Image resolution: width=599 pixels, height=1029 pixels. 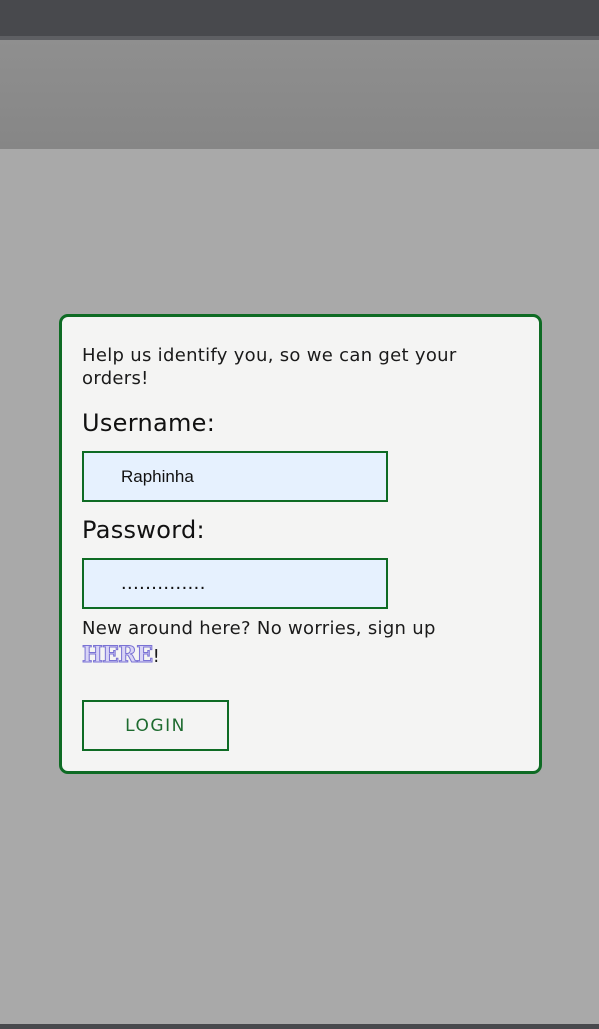 I want to click on password-label: Password:, so click(x=143, y=530).